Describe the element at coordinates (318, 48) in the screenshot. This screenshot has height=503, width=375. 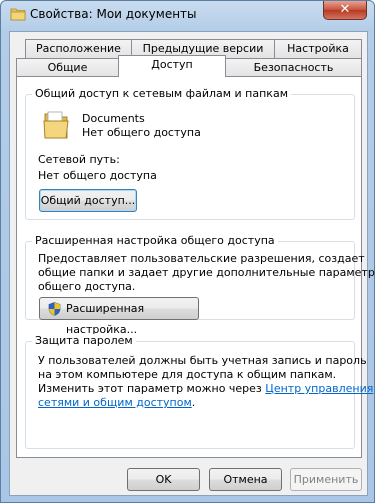
I see `tab-customize: Настройка` at that location.